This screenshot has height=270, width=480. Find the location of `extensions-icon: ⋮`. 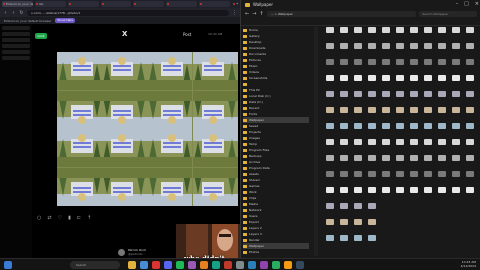

extensions-icon: ⋮ is located at coordinates (234, 13).